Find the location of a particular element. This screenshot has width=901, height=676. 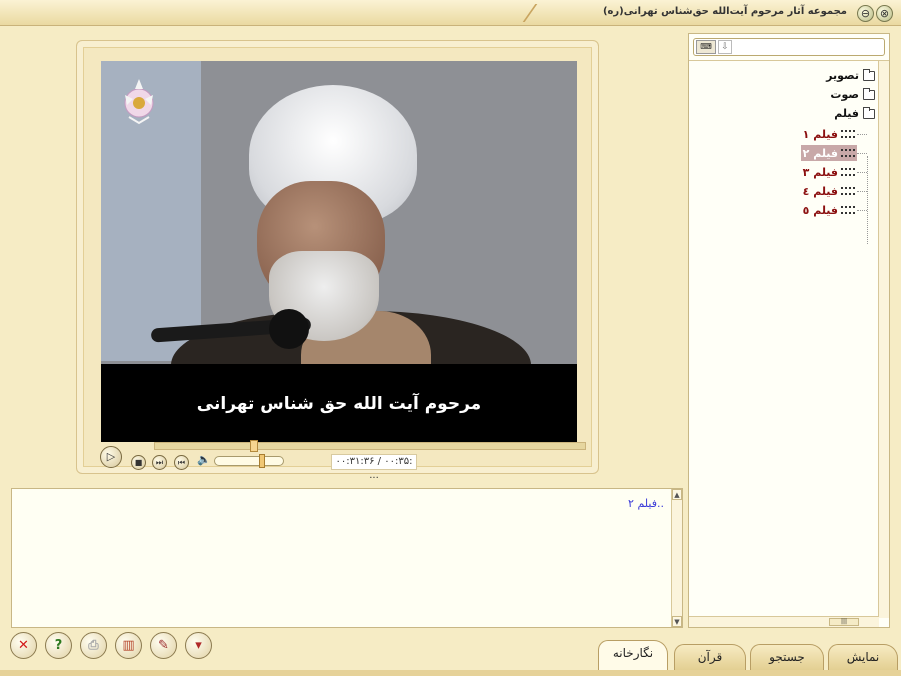

tree-divider is located at coordinates (789, 60).